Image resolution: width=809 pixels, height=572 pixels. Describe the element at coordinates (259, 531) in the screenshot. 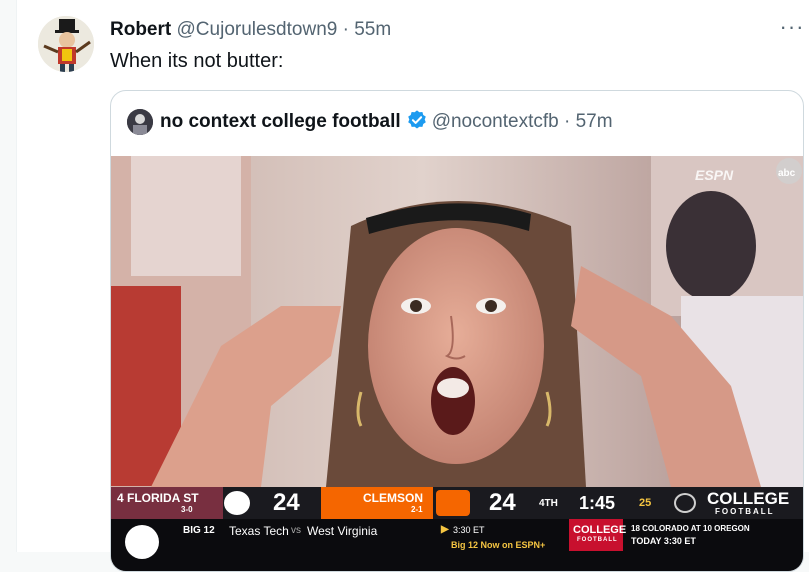

I see `ticker-matchup-a: Texas Tech` at that location.